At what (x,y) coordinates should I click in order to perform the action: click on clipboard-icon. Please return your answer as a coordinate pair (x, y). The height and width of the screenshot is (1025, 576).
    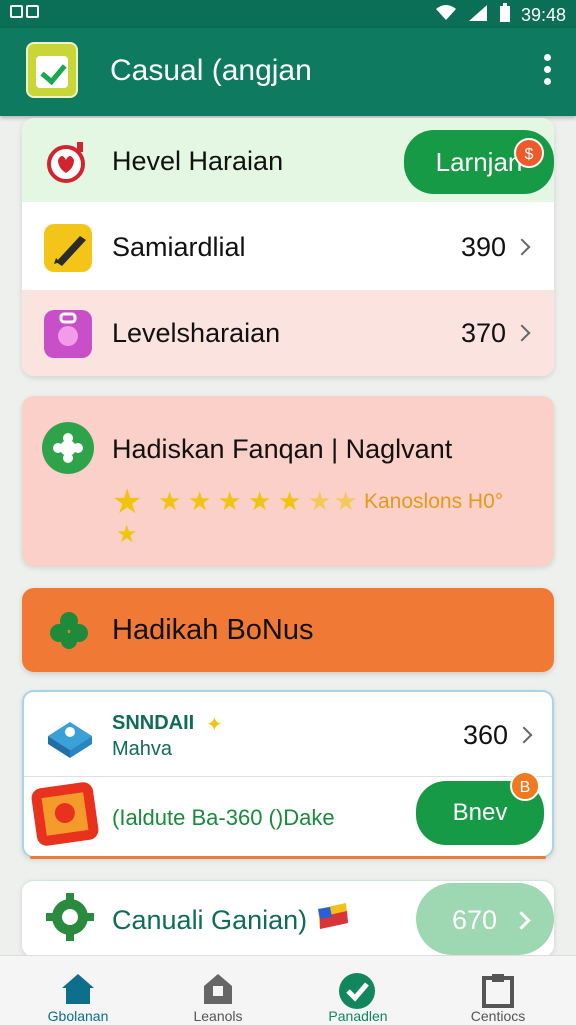
    Looking at the image, I should click on (498, 992).